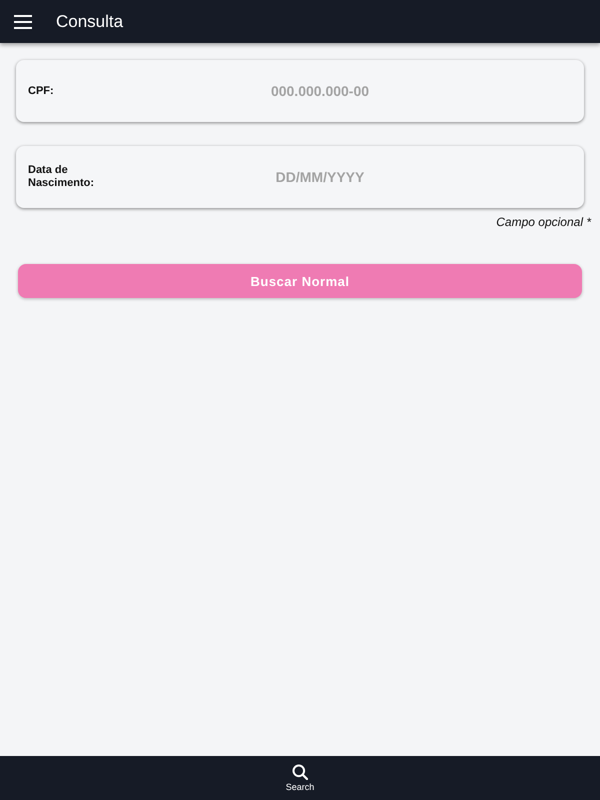 This screenshot has height=800, width=600. I want to click on field-label: CPF:, so click(41, 91).